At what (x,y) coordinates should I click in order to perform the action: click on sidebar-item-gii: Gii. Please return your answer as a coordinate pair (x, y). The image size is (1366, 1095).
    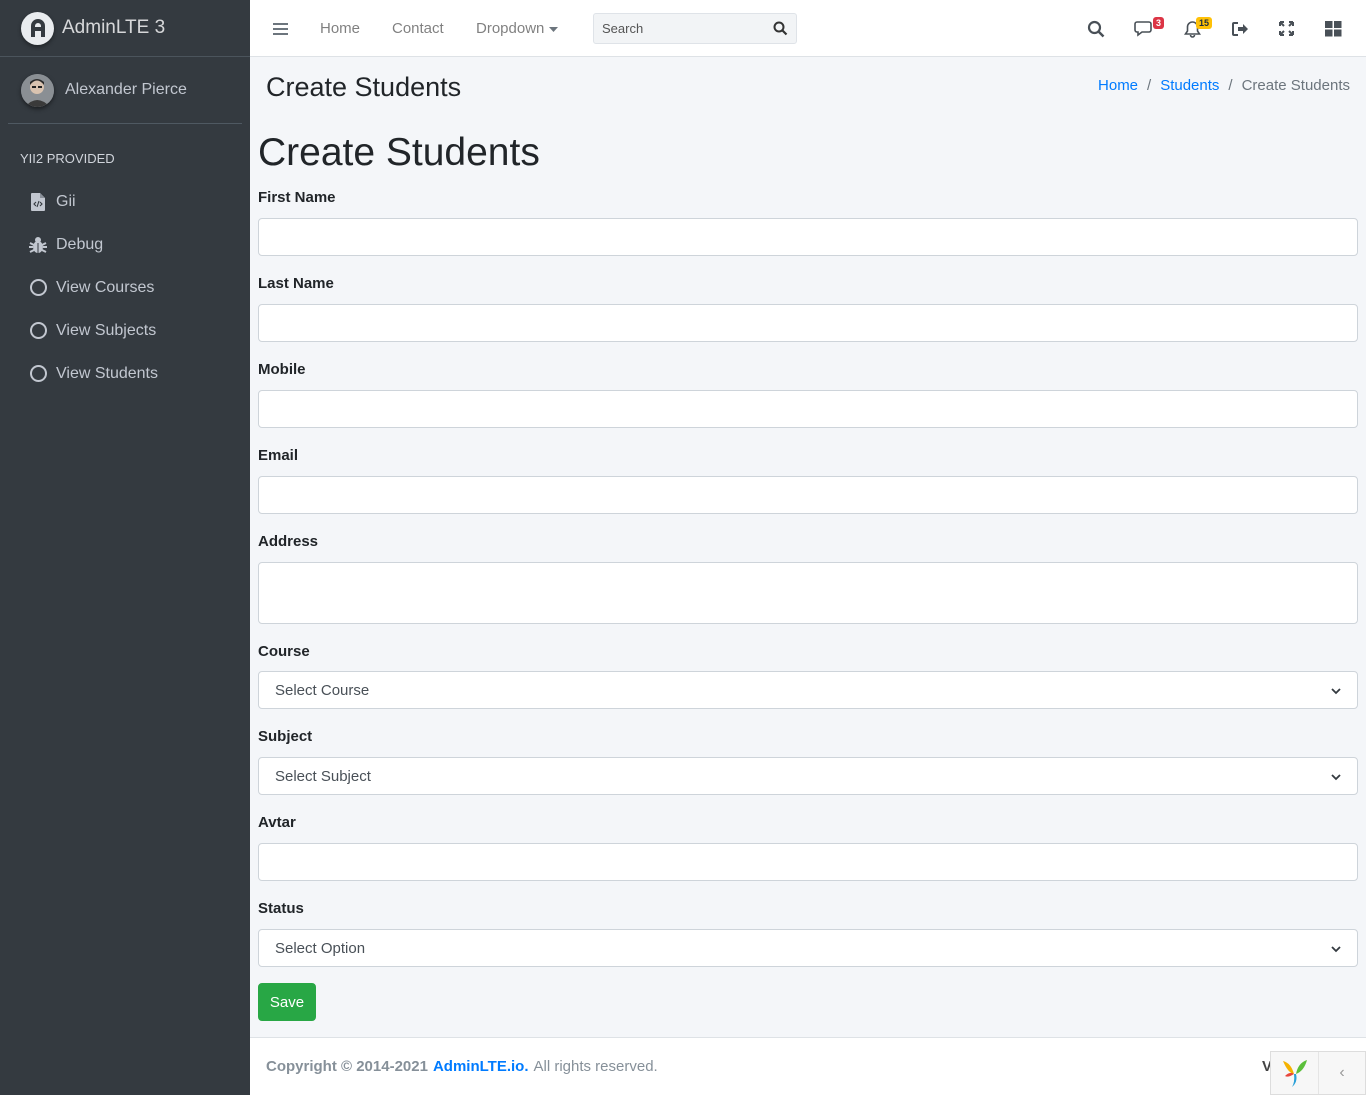
    Looking at the image, I should click on (125, 201).